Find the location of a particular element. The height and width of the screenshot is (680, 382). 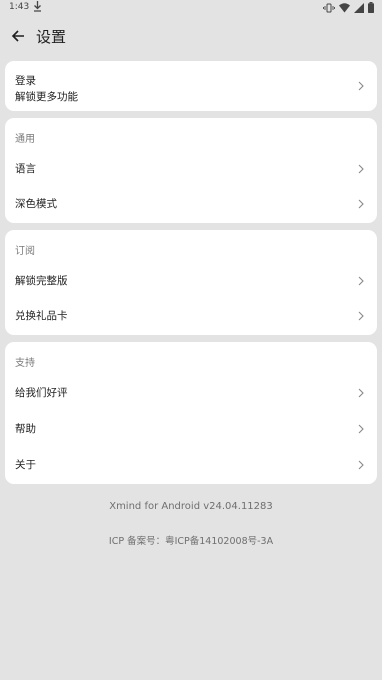

about-label: 关于 is located at coordinates (25, 465).